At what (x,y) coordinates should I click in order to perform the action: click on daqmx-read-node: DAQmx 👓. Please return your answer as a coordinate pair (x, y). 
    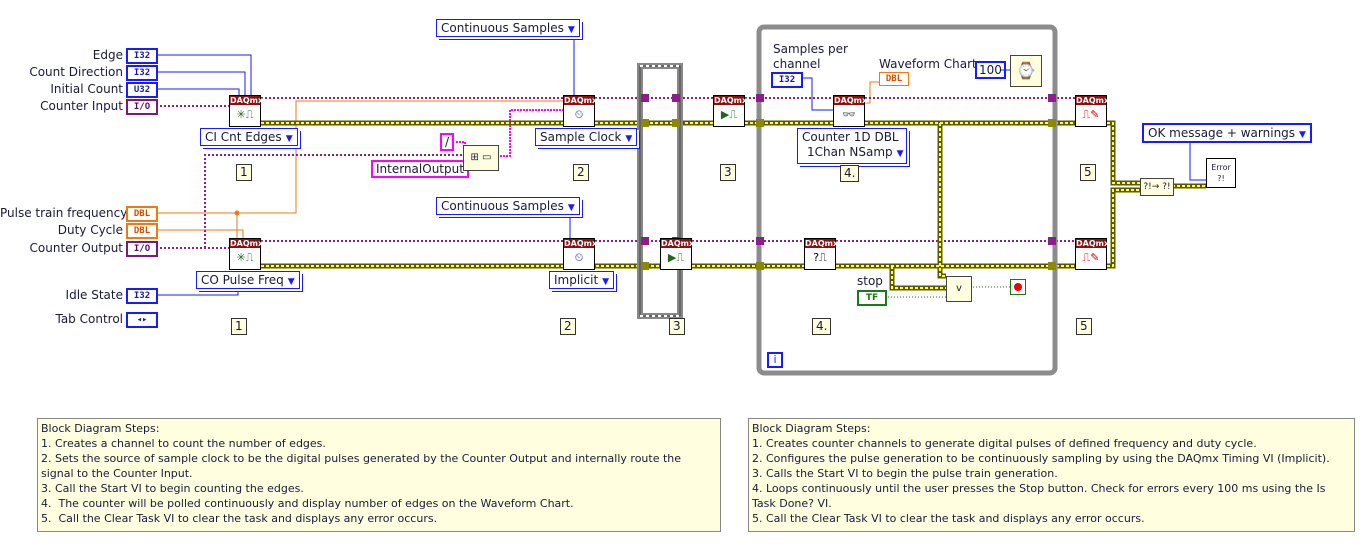
    Looking at the image, I should click on (850, 111).